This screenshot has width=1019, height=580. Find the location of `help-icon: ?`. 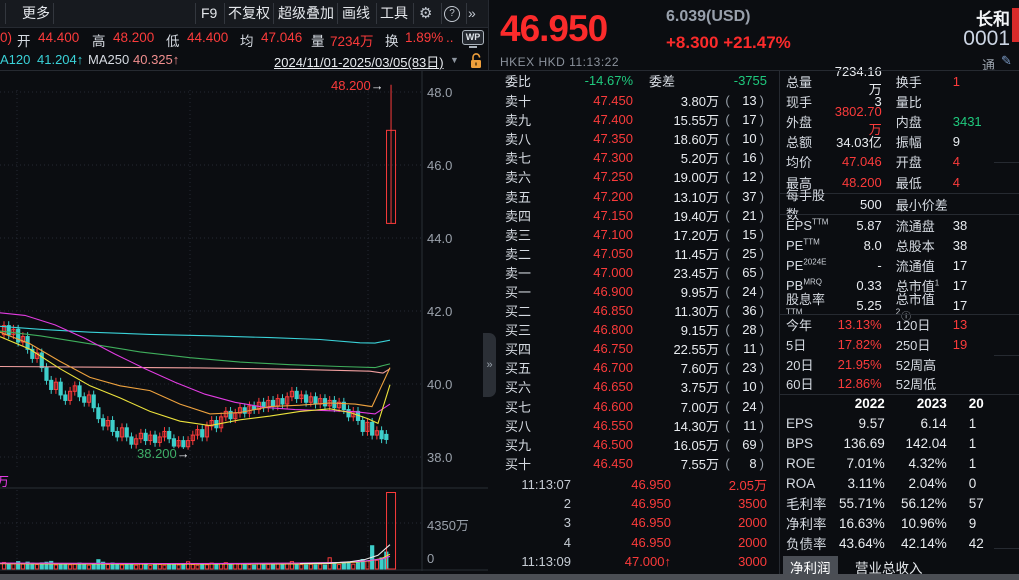

help-icon: ? is located at coordinates (452, 14).